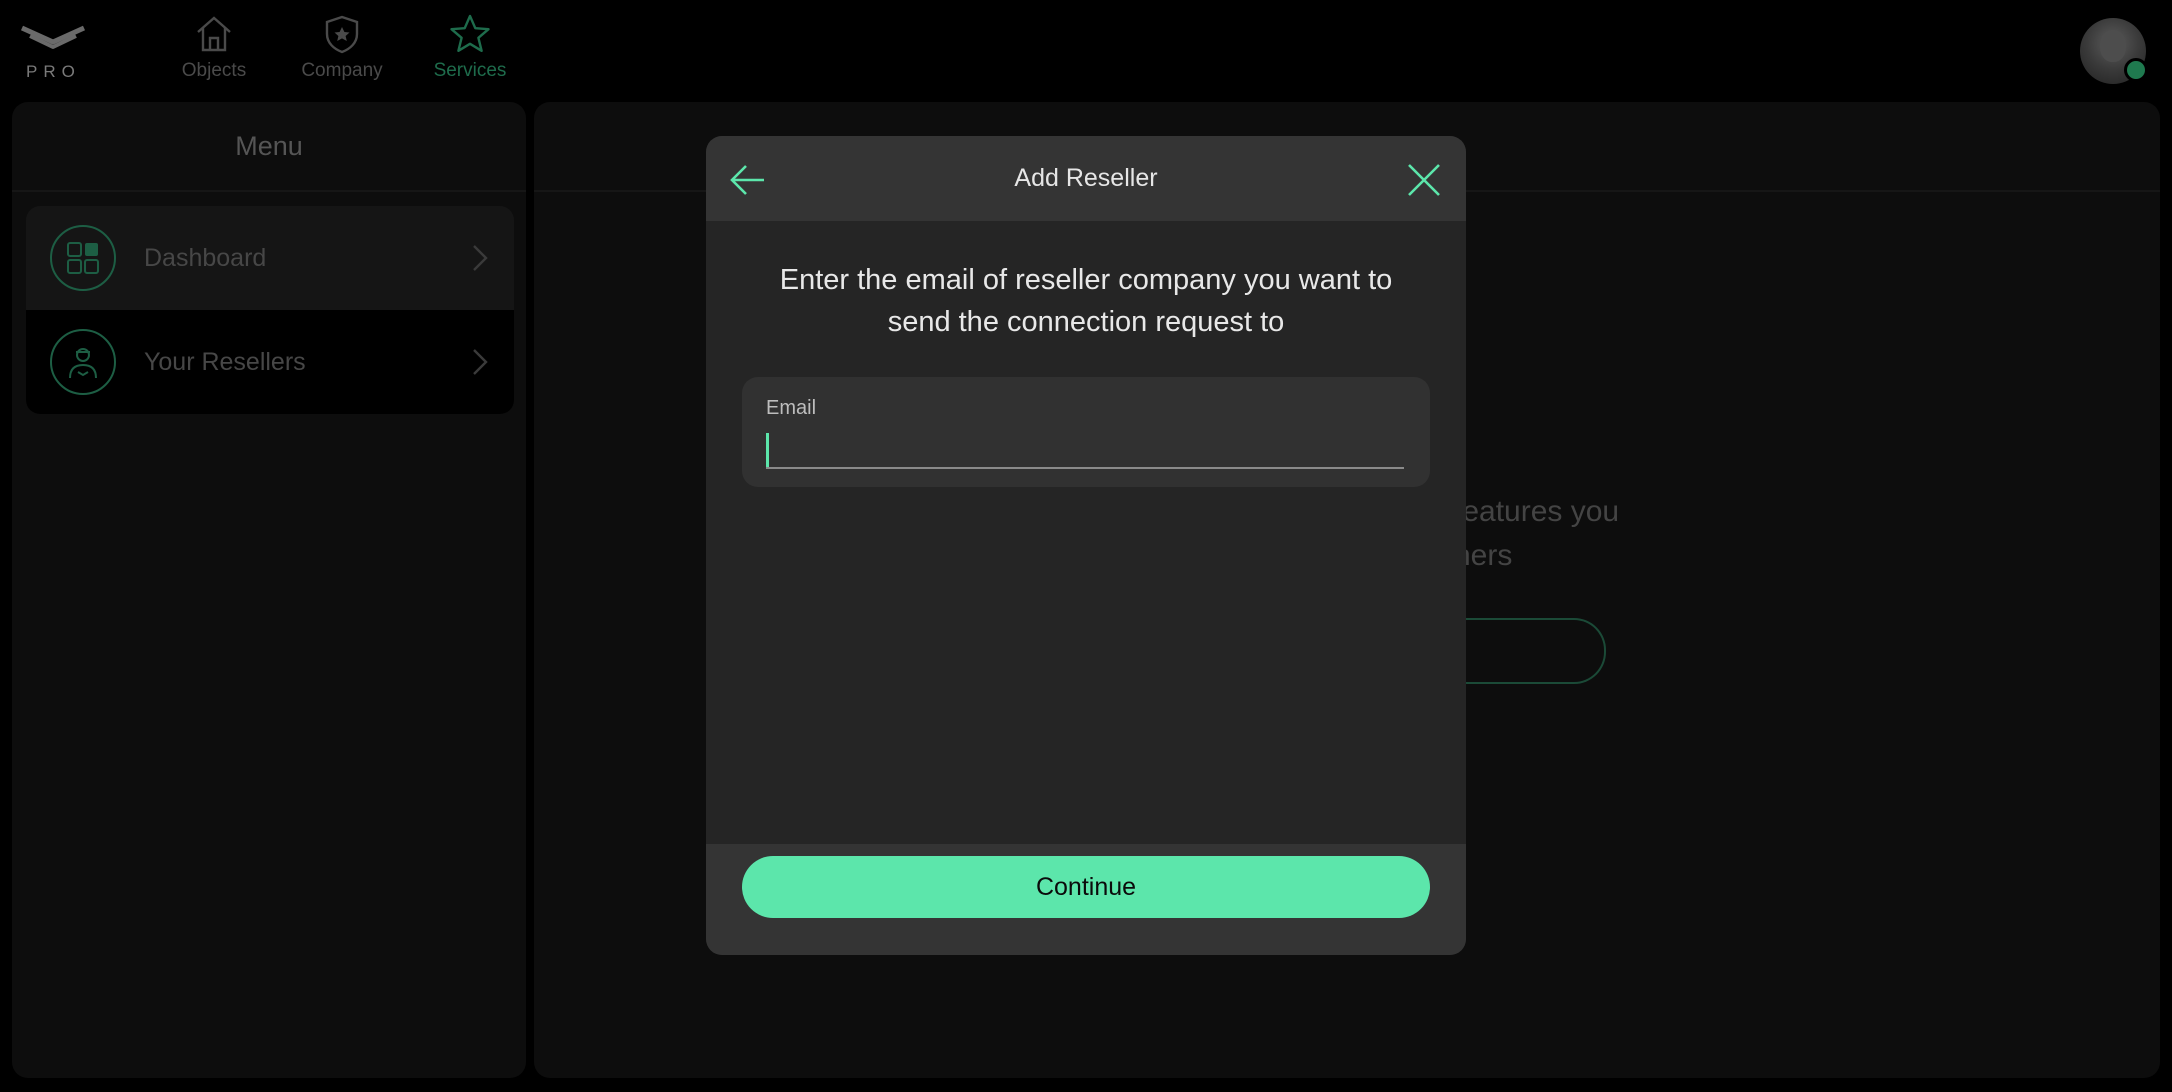 The width and height of the screenshot is (2172, 1092). I want to click on text-cursor, so click(767, 450).